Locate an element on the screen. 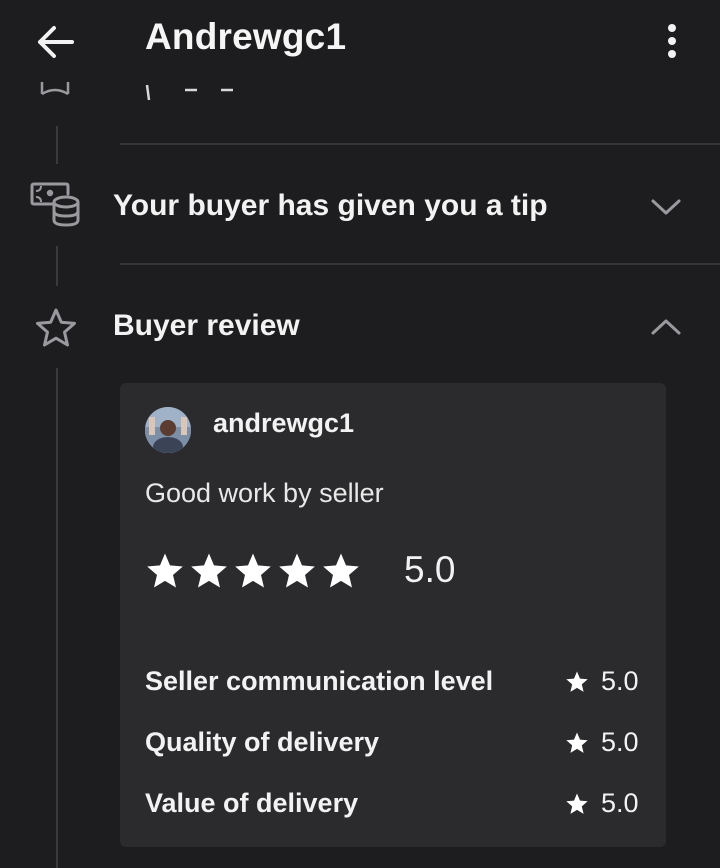 The width and height of the screenshot is (720, 868). category-value-communication: 5.0 is located at coordinates (620, 681).